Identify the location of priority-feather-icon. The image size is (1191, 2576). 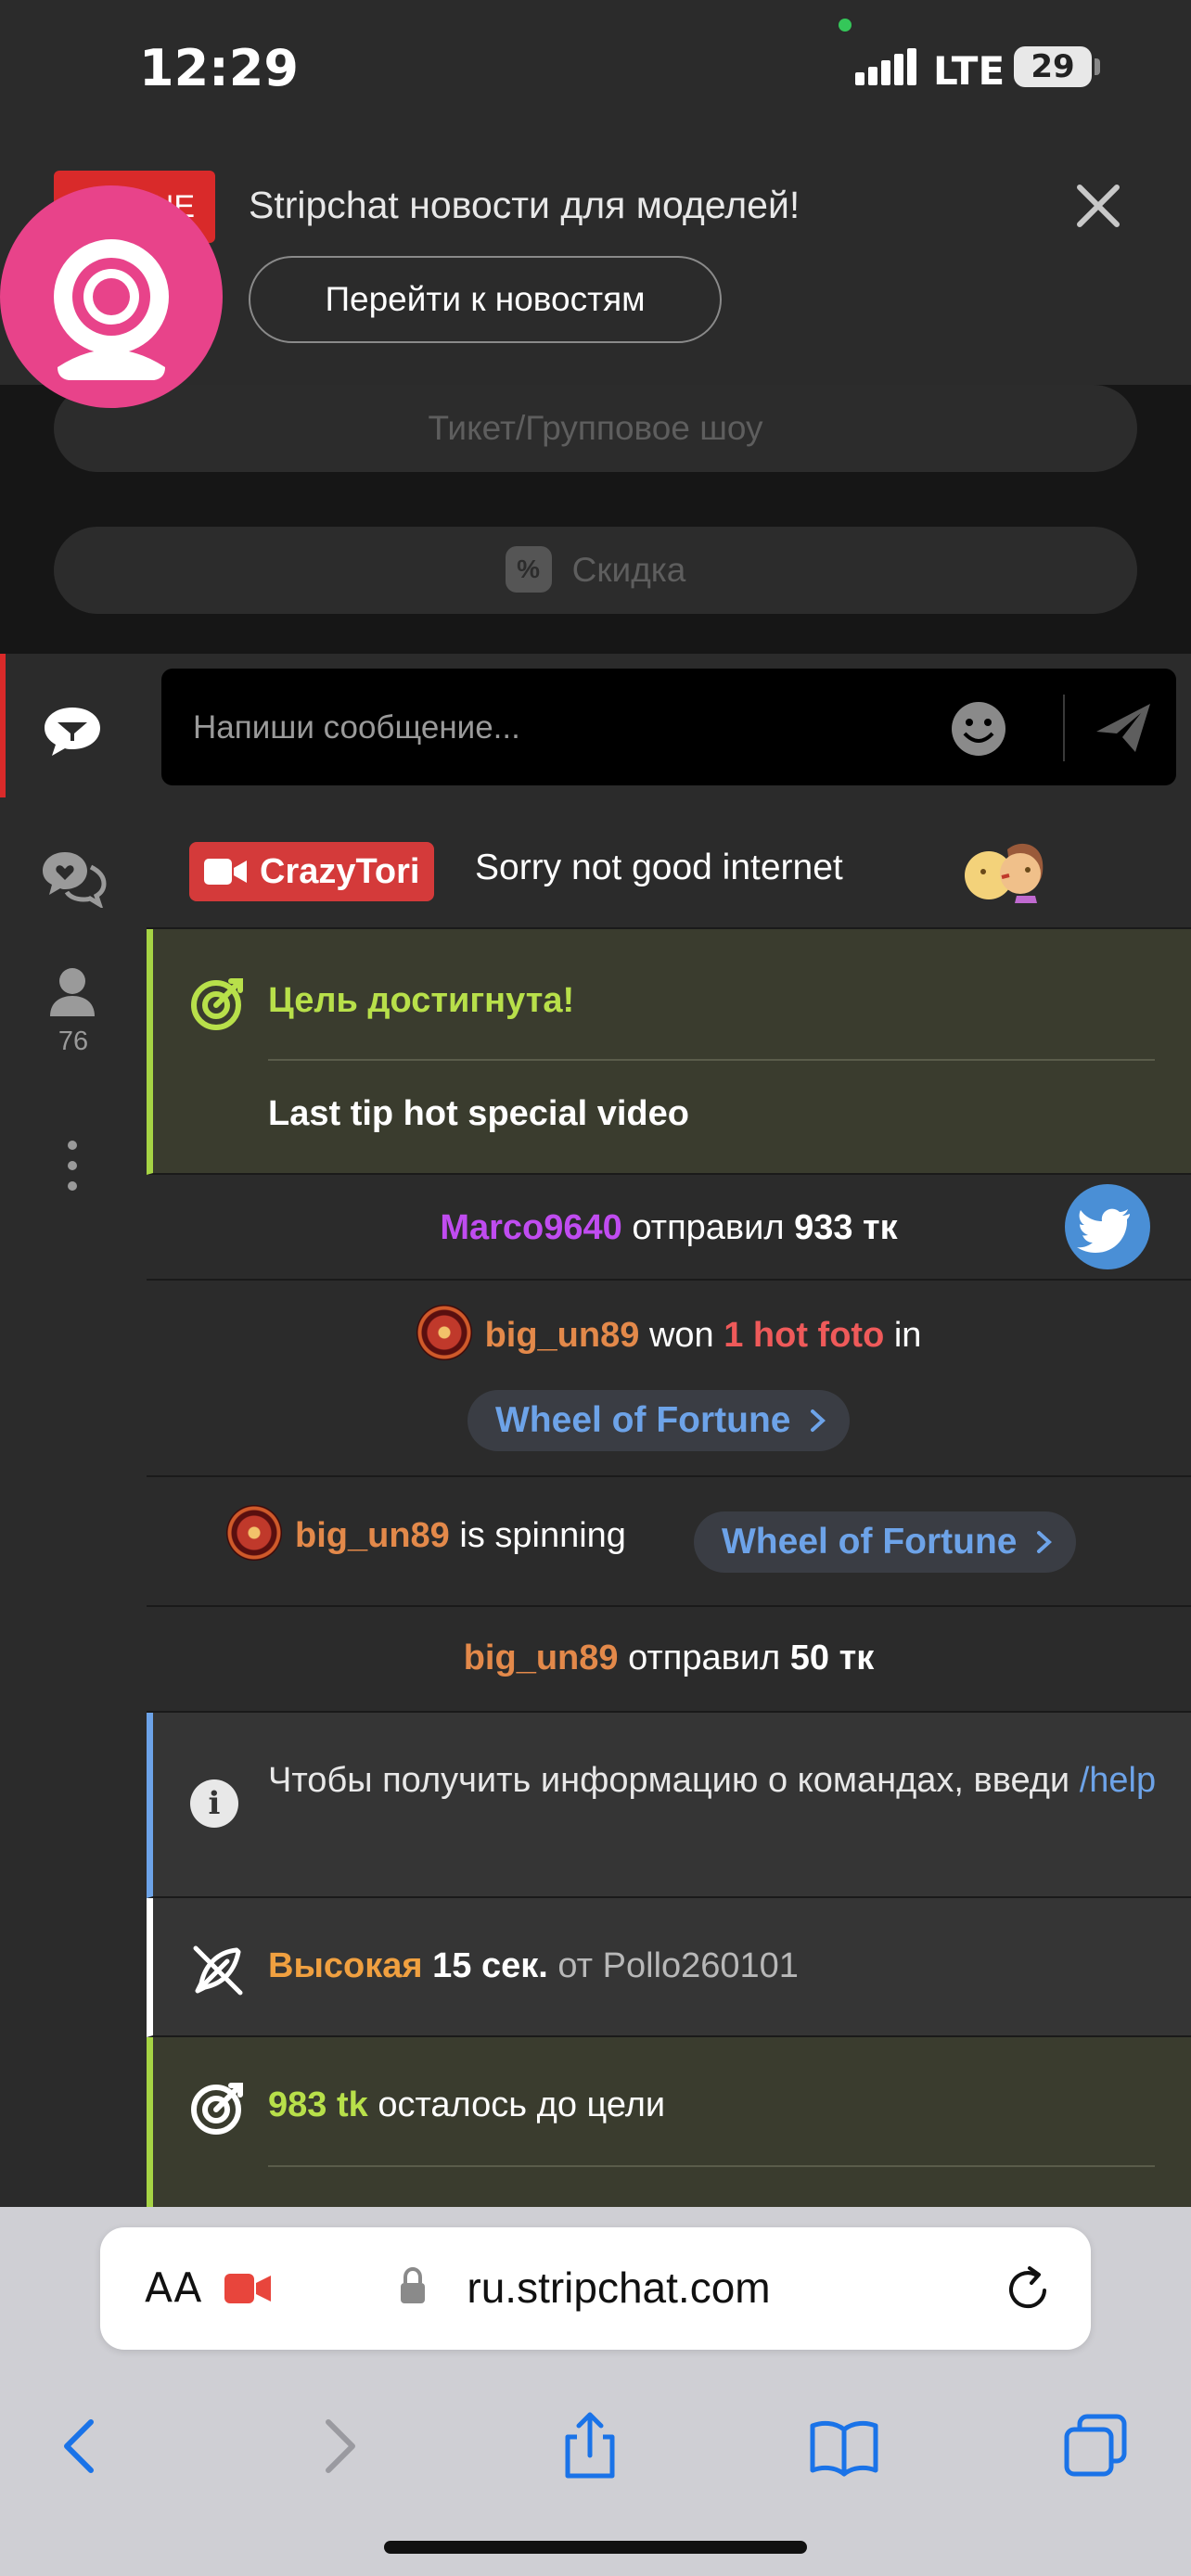
(218, 1970).